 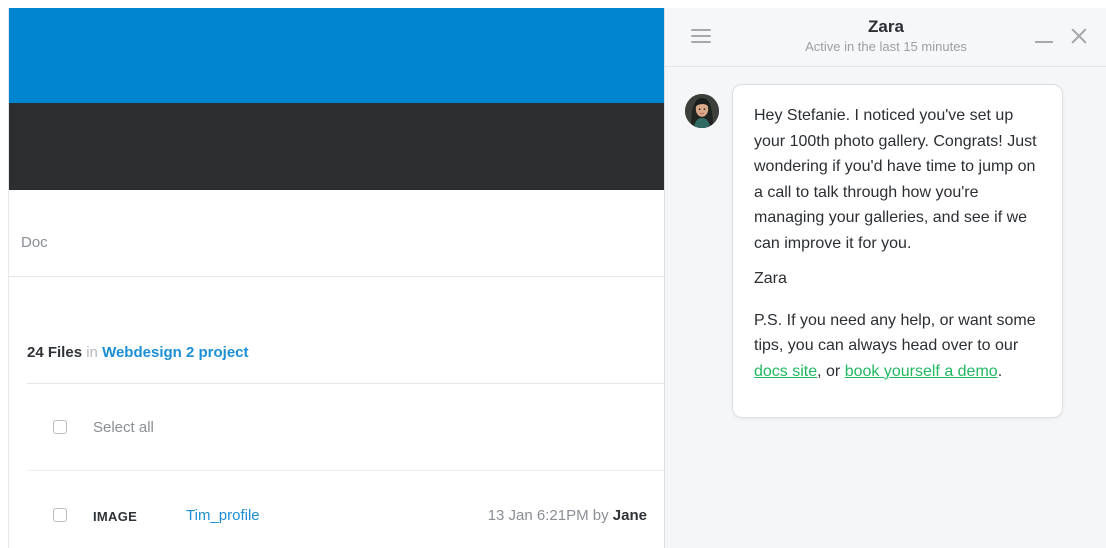 I want to click on secondary-toolbar, so click(x=337, y=146).